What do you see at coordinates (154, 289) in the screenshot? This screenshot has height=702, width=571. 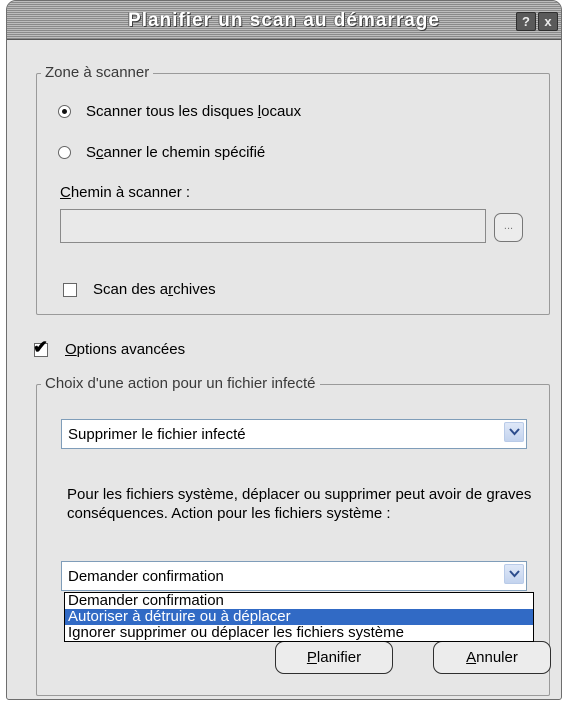 I see `archives-label: Scan des archives` at bounding box center [154, 289].